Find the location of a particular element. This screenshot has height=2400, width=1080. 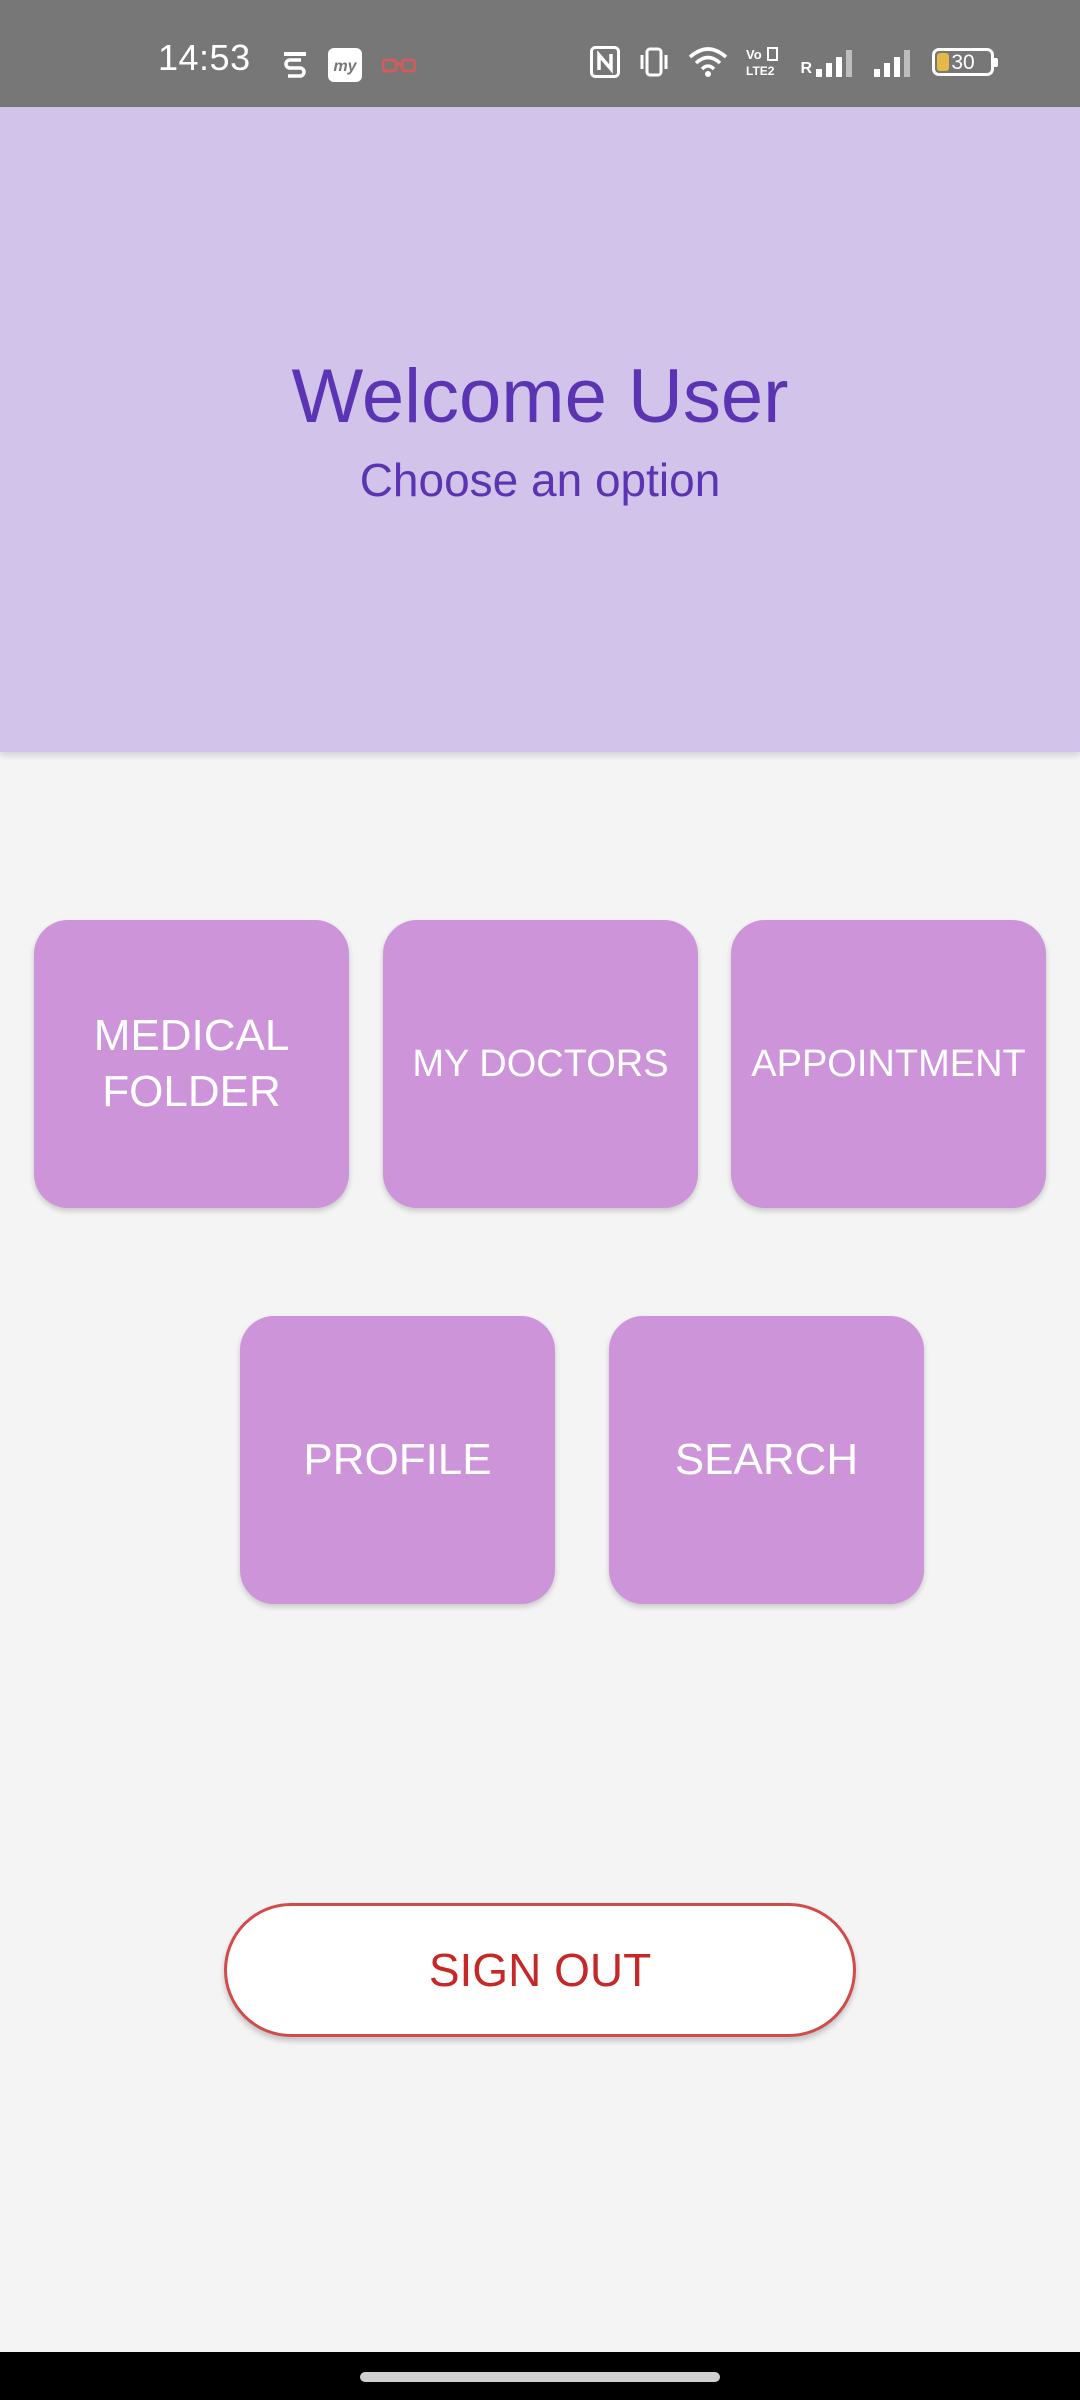

vibrate-icon is located at coordinates (654, 62).